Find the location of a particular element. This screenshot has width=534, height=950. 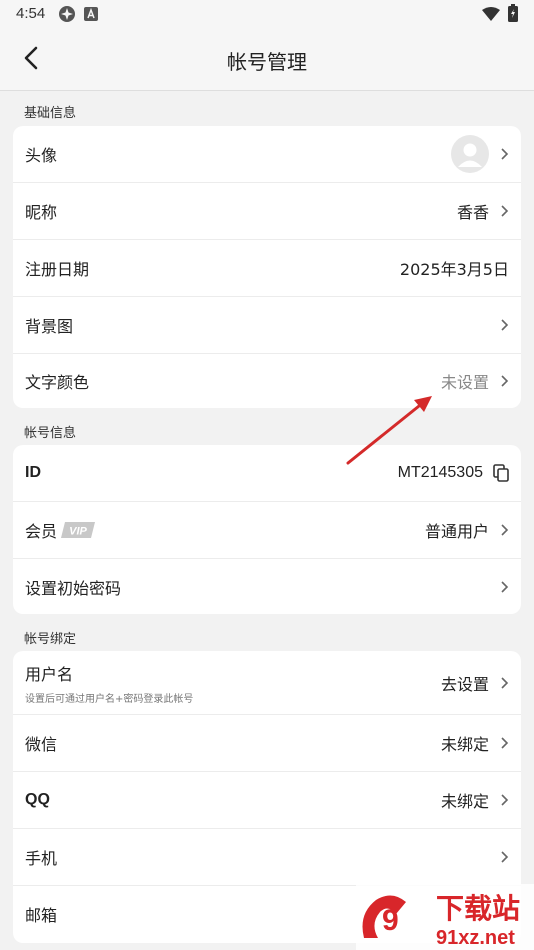

status-bar: 4:54 is located at coordinates (267, 14).